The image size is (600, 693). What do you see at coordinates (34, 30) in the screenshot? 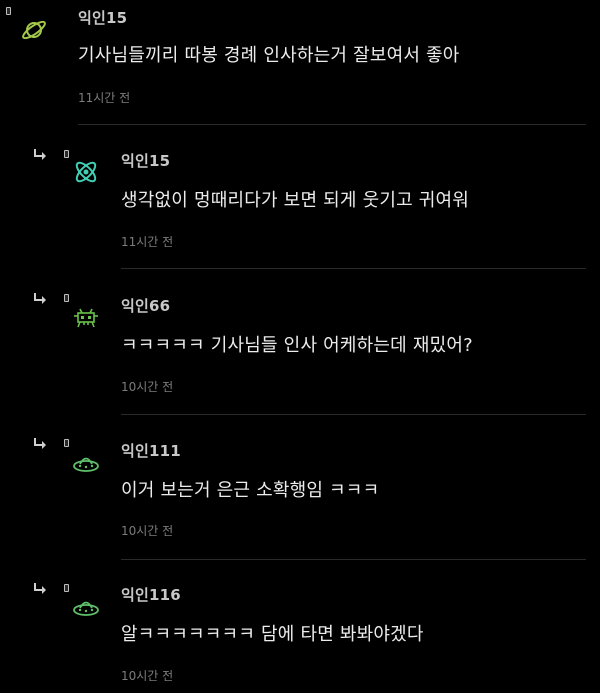
I see `saturn-icon` at bounding box center [34, 30].